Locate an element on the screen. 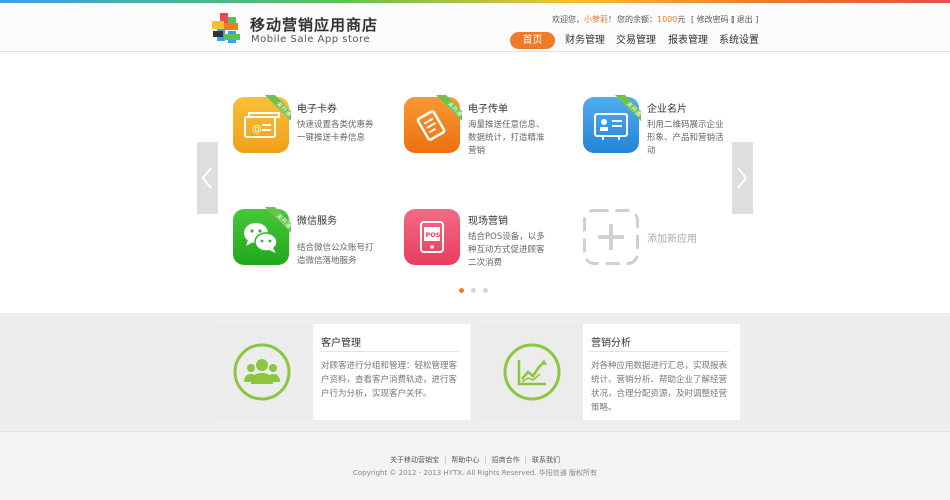 This screenshot has width=950, height=500. nav-reports: 报表管理 is located at coordinates (688, 40).